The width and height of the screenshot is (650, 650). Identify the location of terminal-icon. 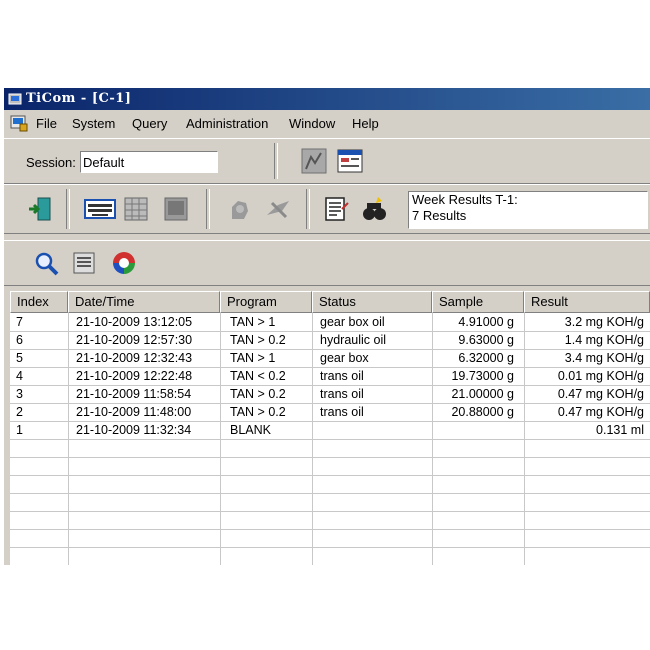
(176, 209).